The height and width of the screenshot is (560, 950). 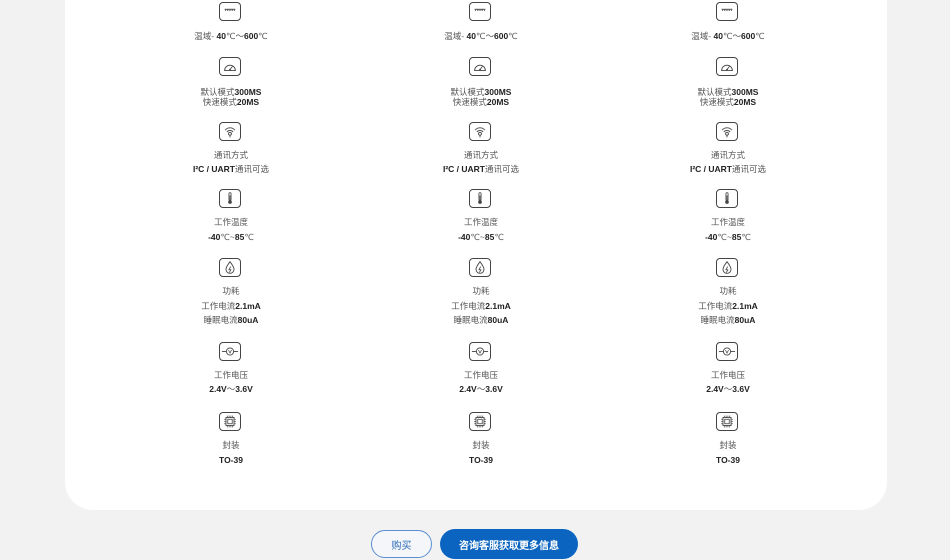 I want to click on spec-label: 快速模式, so click(x=716, y=102).